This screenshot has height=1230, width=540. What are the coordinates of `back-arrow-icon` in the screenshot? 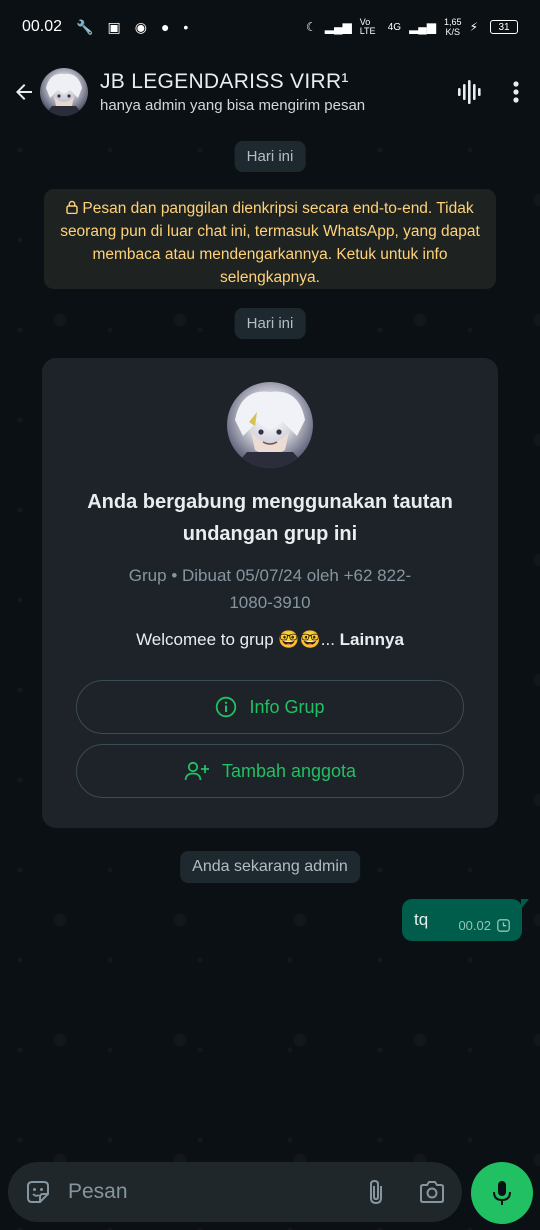 It's located at (24, 92).